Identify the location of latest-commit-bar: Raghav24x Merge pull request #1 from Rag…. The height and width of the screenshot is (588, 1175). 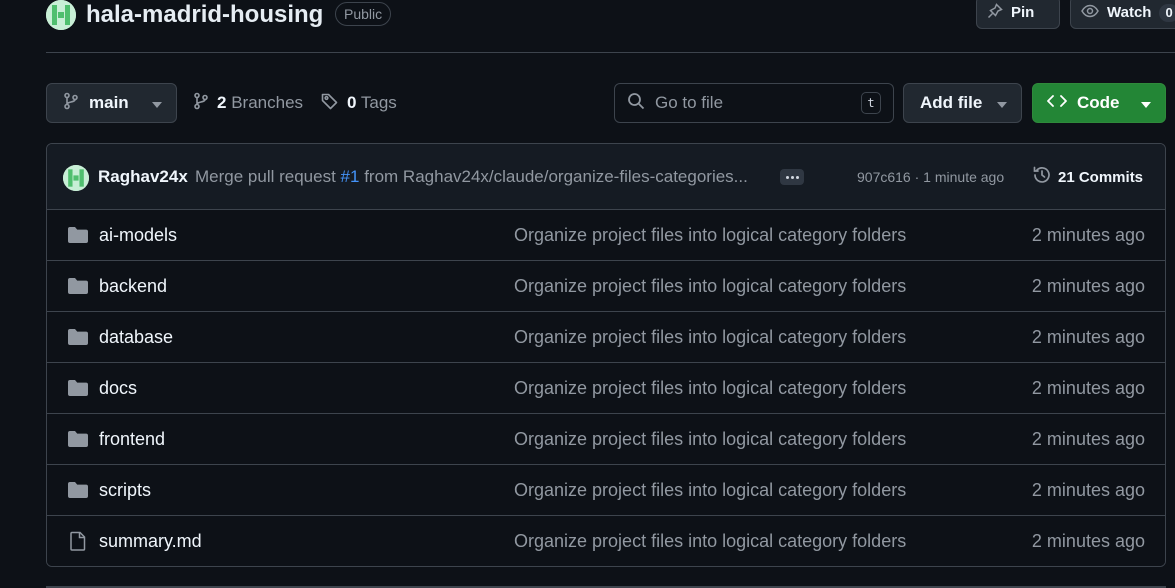
(606, 177).